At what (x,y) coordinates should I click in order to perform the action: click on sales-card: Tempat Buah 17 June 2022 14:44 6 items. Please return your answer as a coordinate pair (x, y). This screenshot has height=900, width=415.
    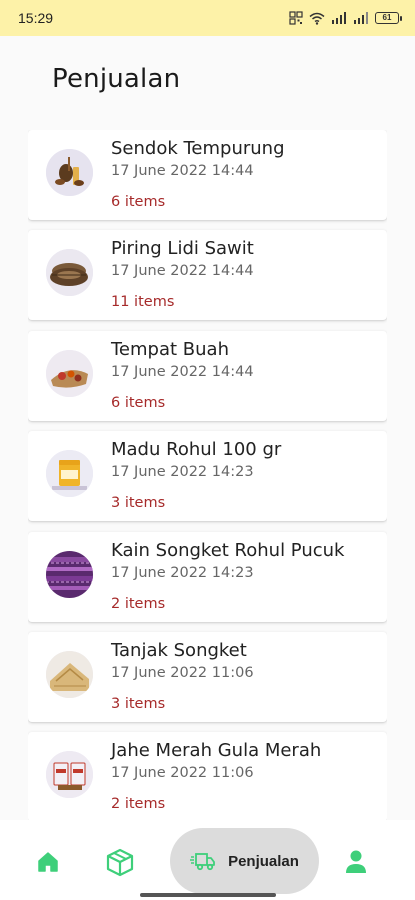
    Looking at the image, I should click on (207, 376).